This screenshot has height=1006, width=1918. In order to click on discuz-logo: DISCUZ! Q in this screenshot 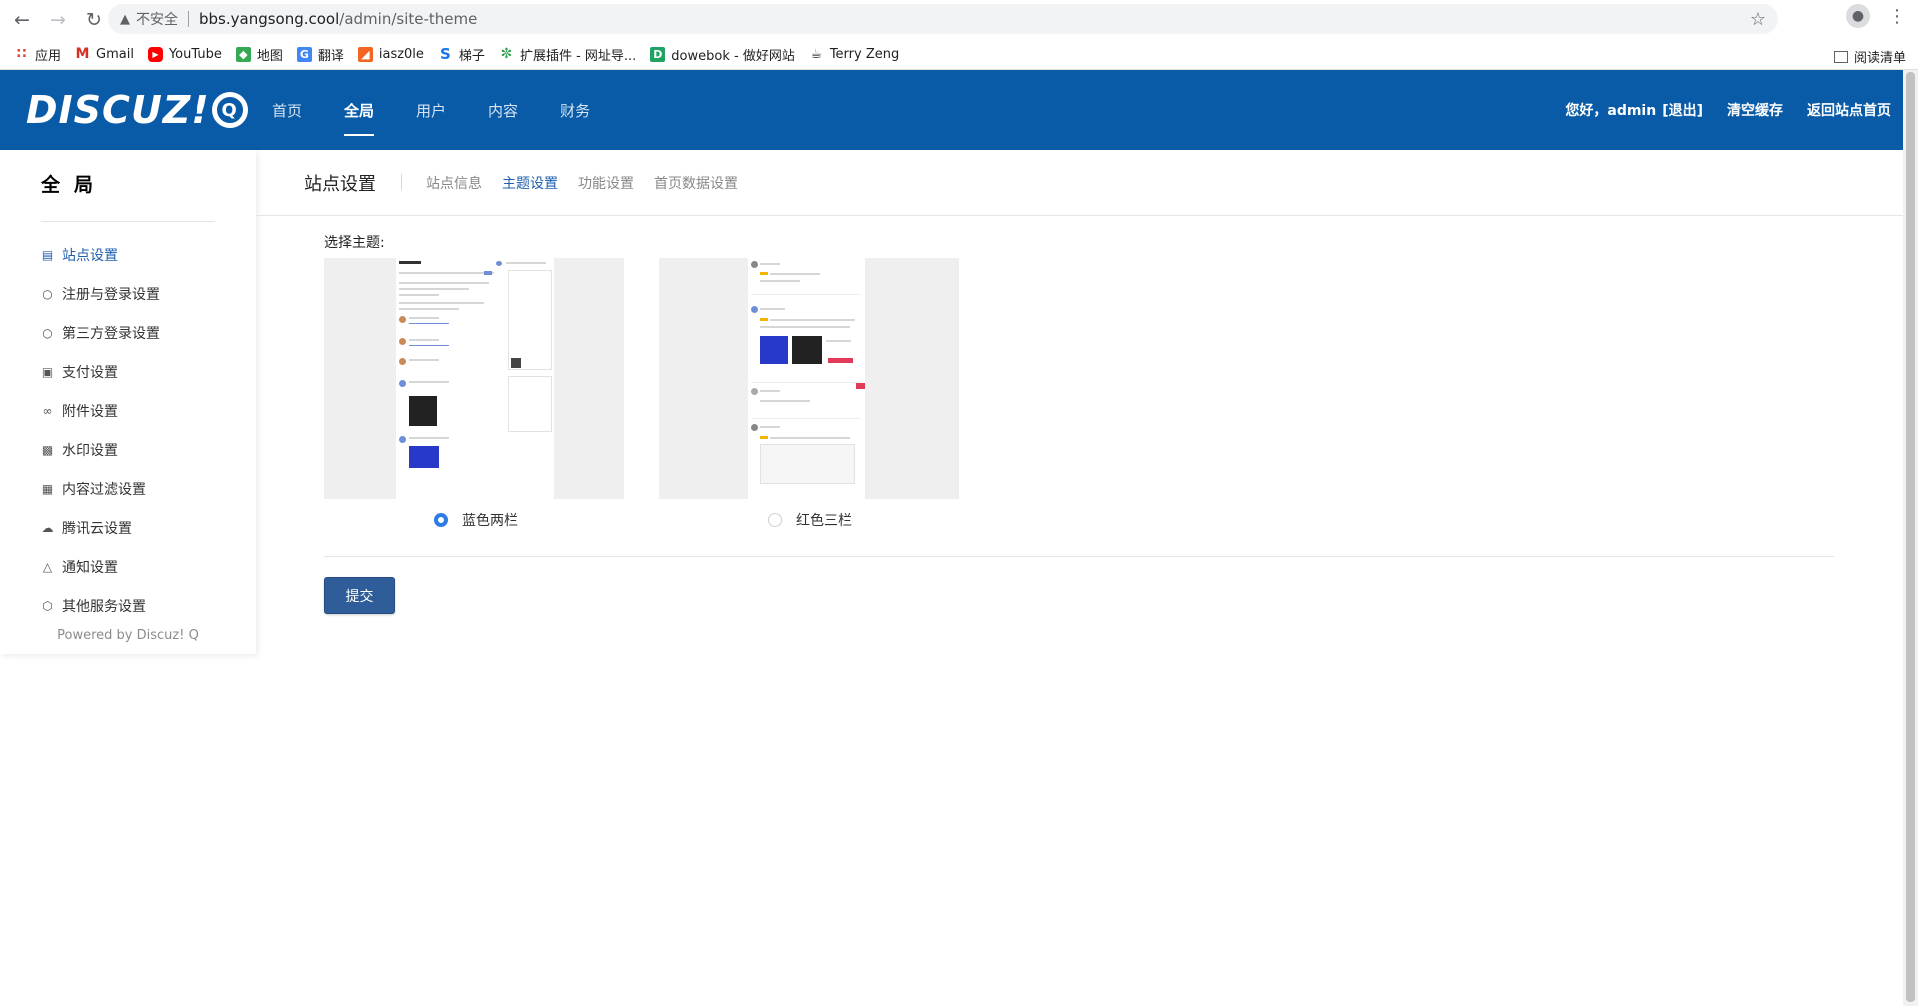, I will do `click(137, 110)`.